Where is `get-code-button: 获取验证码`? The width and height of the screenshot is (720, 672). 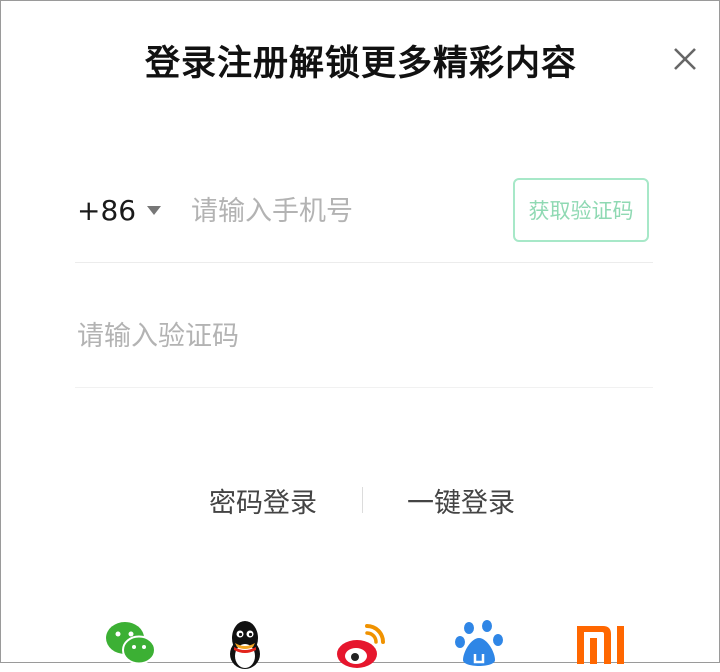 get-code-button: 获取验证码 is located at coordinates (581, 210).